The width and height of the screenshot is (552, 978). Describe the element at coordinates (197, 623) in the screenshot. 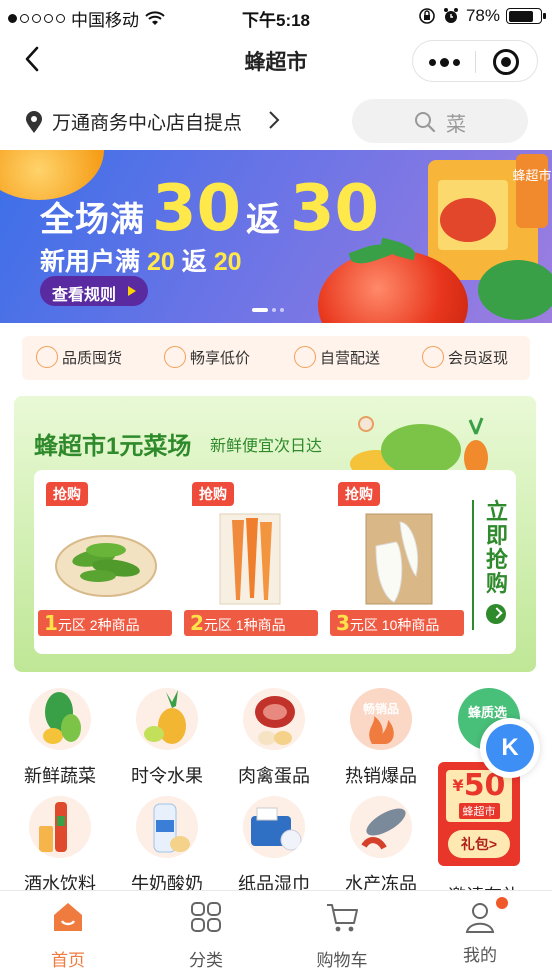

I see `price-number: 2` at that location.